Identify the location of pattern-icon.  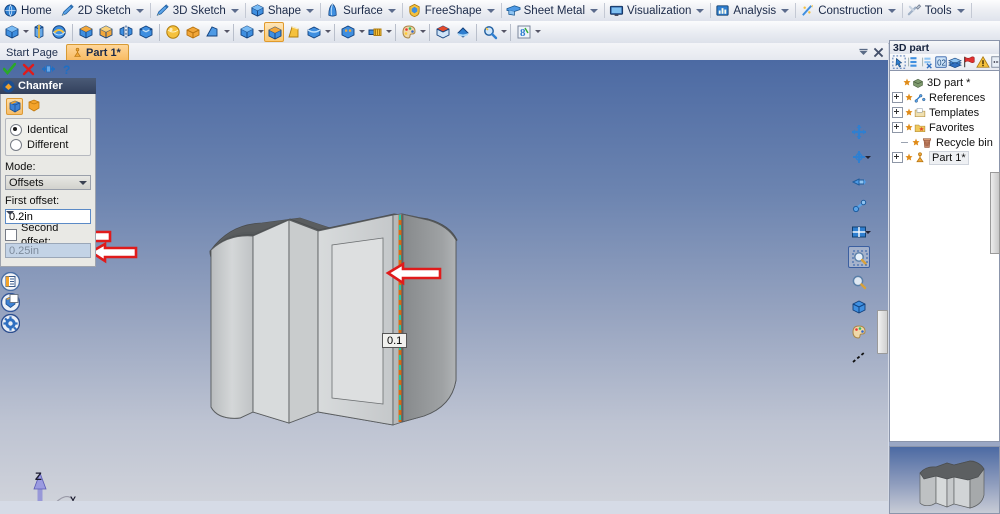
(348, 32).